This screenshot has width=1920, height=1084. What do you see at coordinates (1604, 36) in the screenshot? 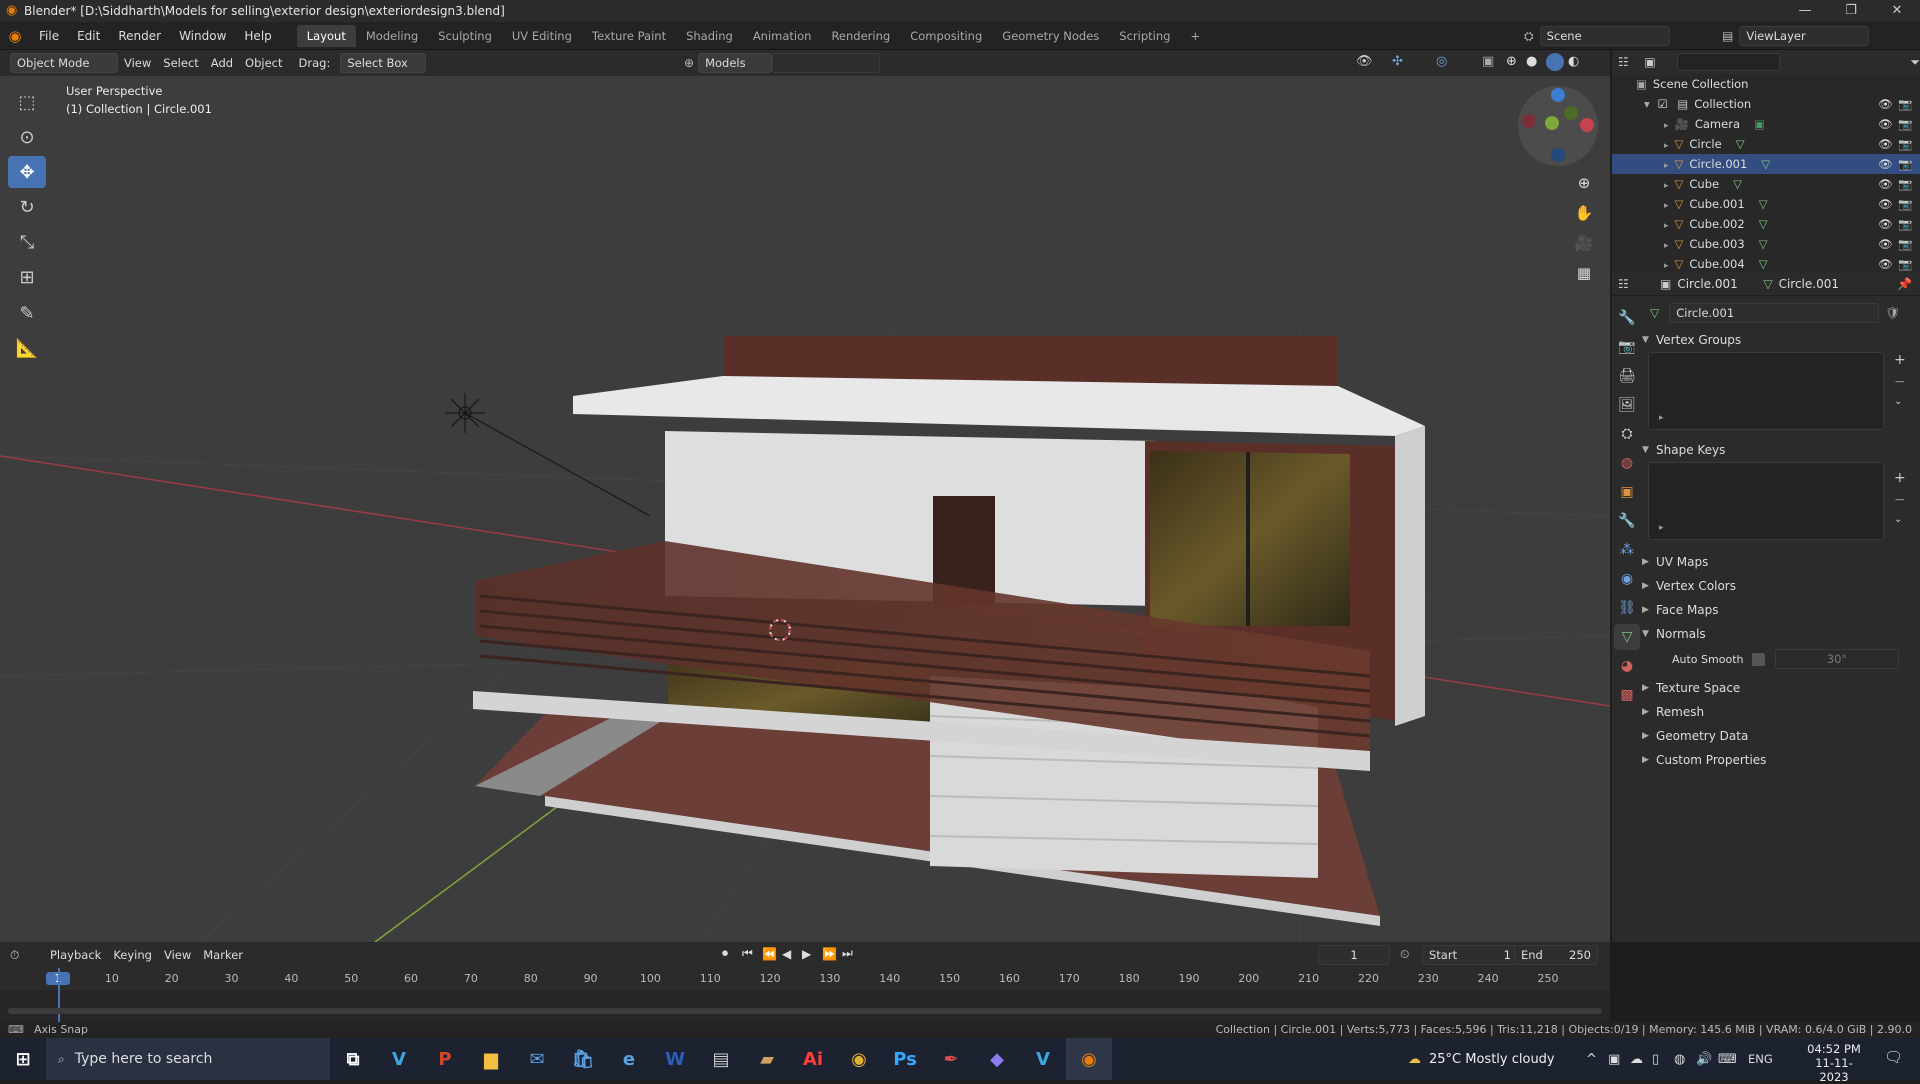
I see `scene-field: Scene` at bounding box center [1604, 36].